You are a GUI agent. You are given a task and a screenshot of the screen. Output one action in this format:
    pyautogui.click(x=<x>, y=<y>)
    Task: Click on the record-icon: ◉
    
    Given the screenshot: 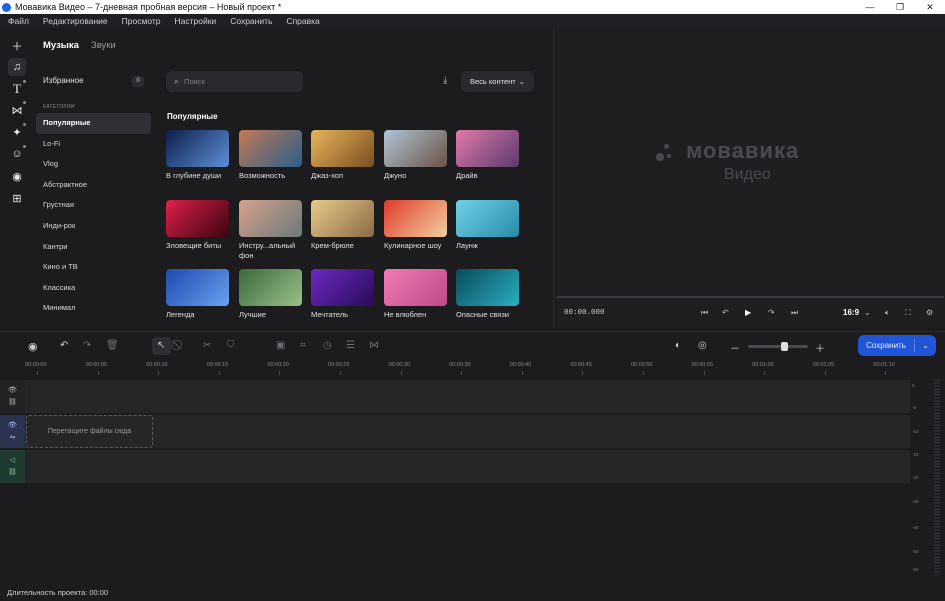 What is the action you would take?
    pyautogui.click(x=17, y=176)
    